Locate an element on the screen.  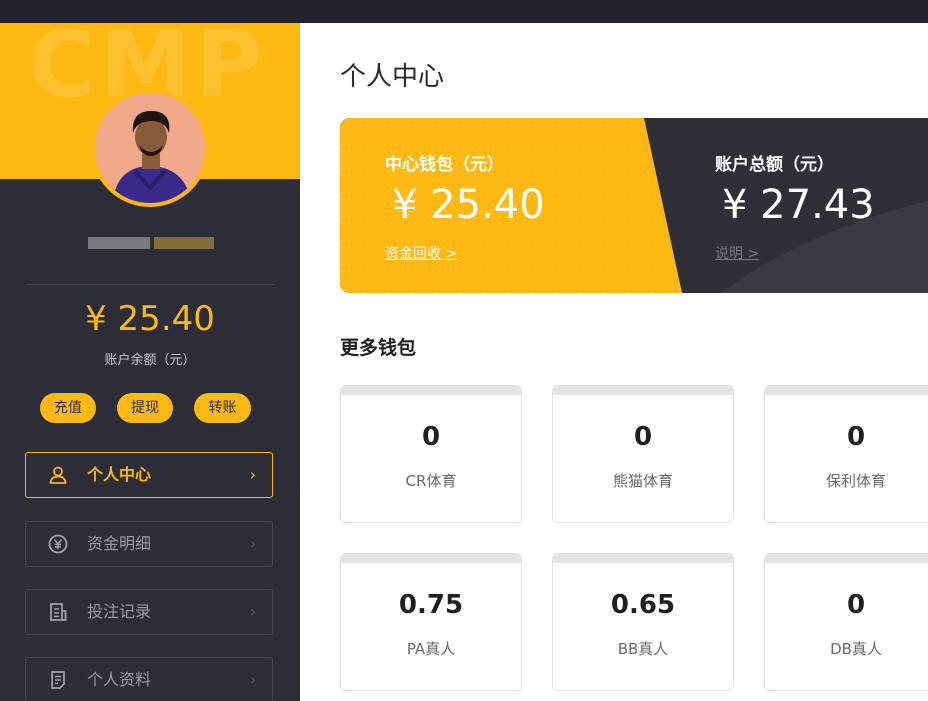
total-amount: ¥ 27.43 is located at coordinates (798, 205).